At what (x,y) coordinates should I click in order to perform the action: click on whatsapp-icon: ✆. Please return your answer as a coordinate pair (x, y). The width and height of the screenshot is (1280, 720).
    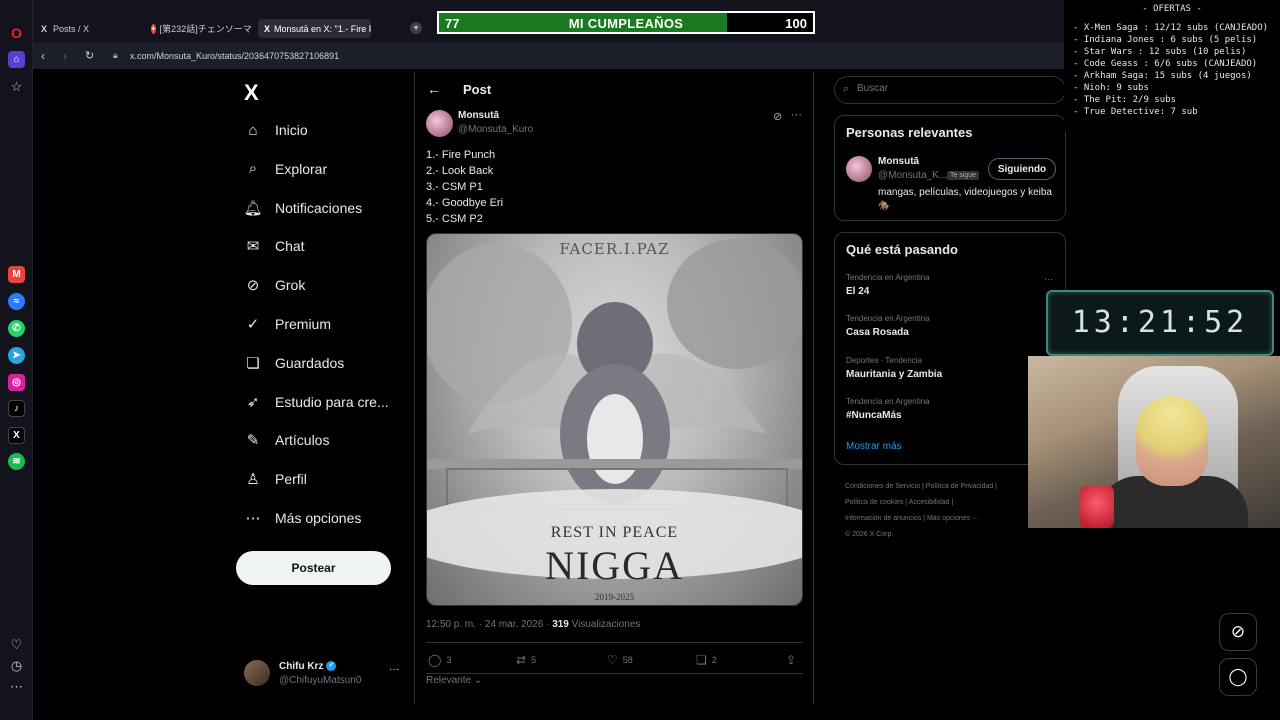
    Looking at the image, I should click on (16, 328).